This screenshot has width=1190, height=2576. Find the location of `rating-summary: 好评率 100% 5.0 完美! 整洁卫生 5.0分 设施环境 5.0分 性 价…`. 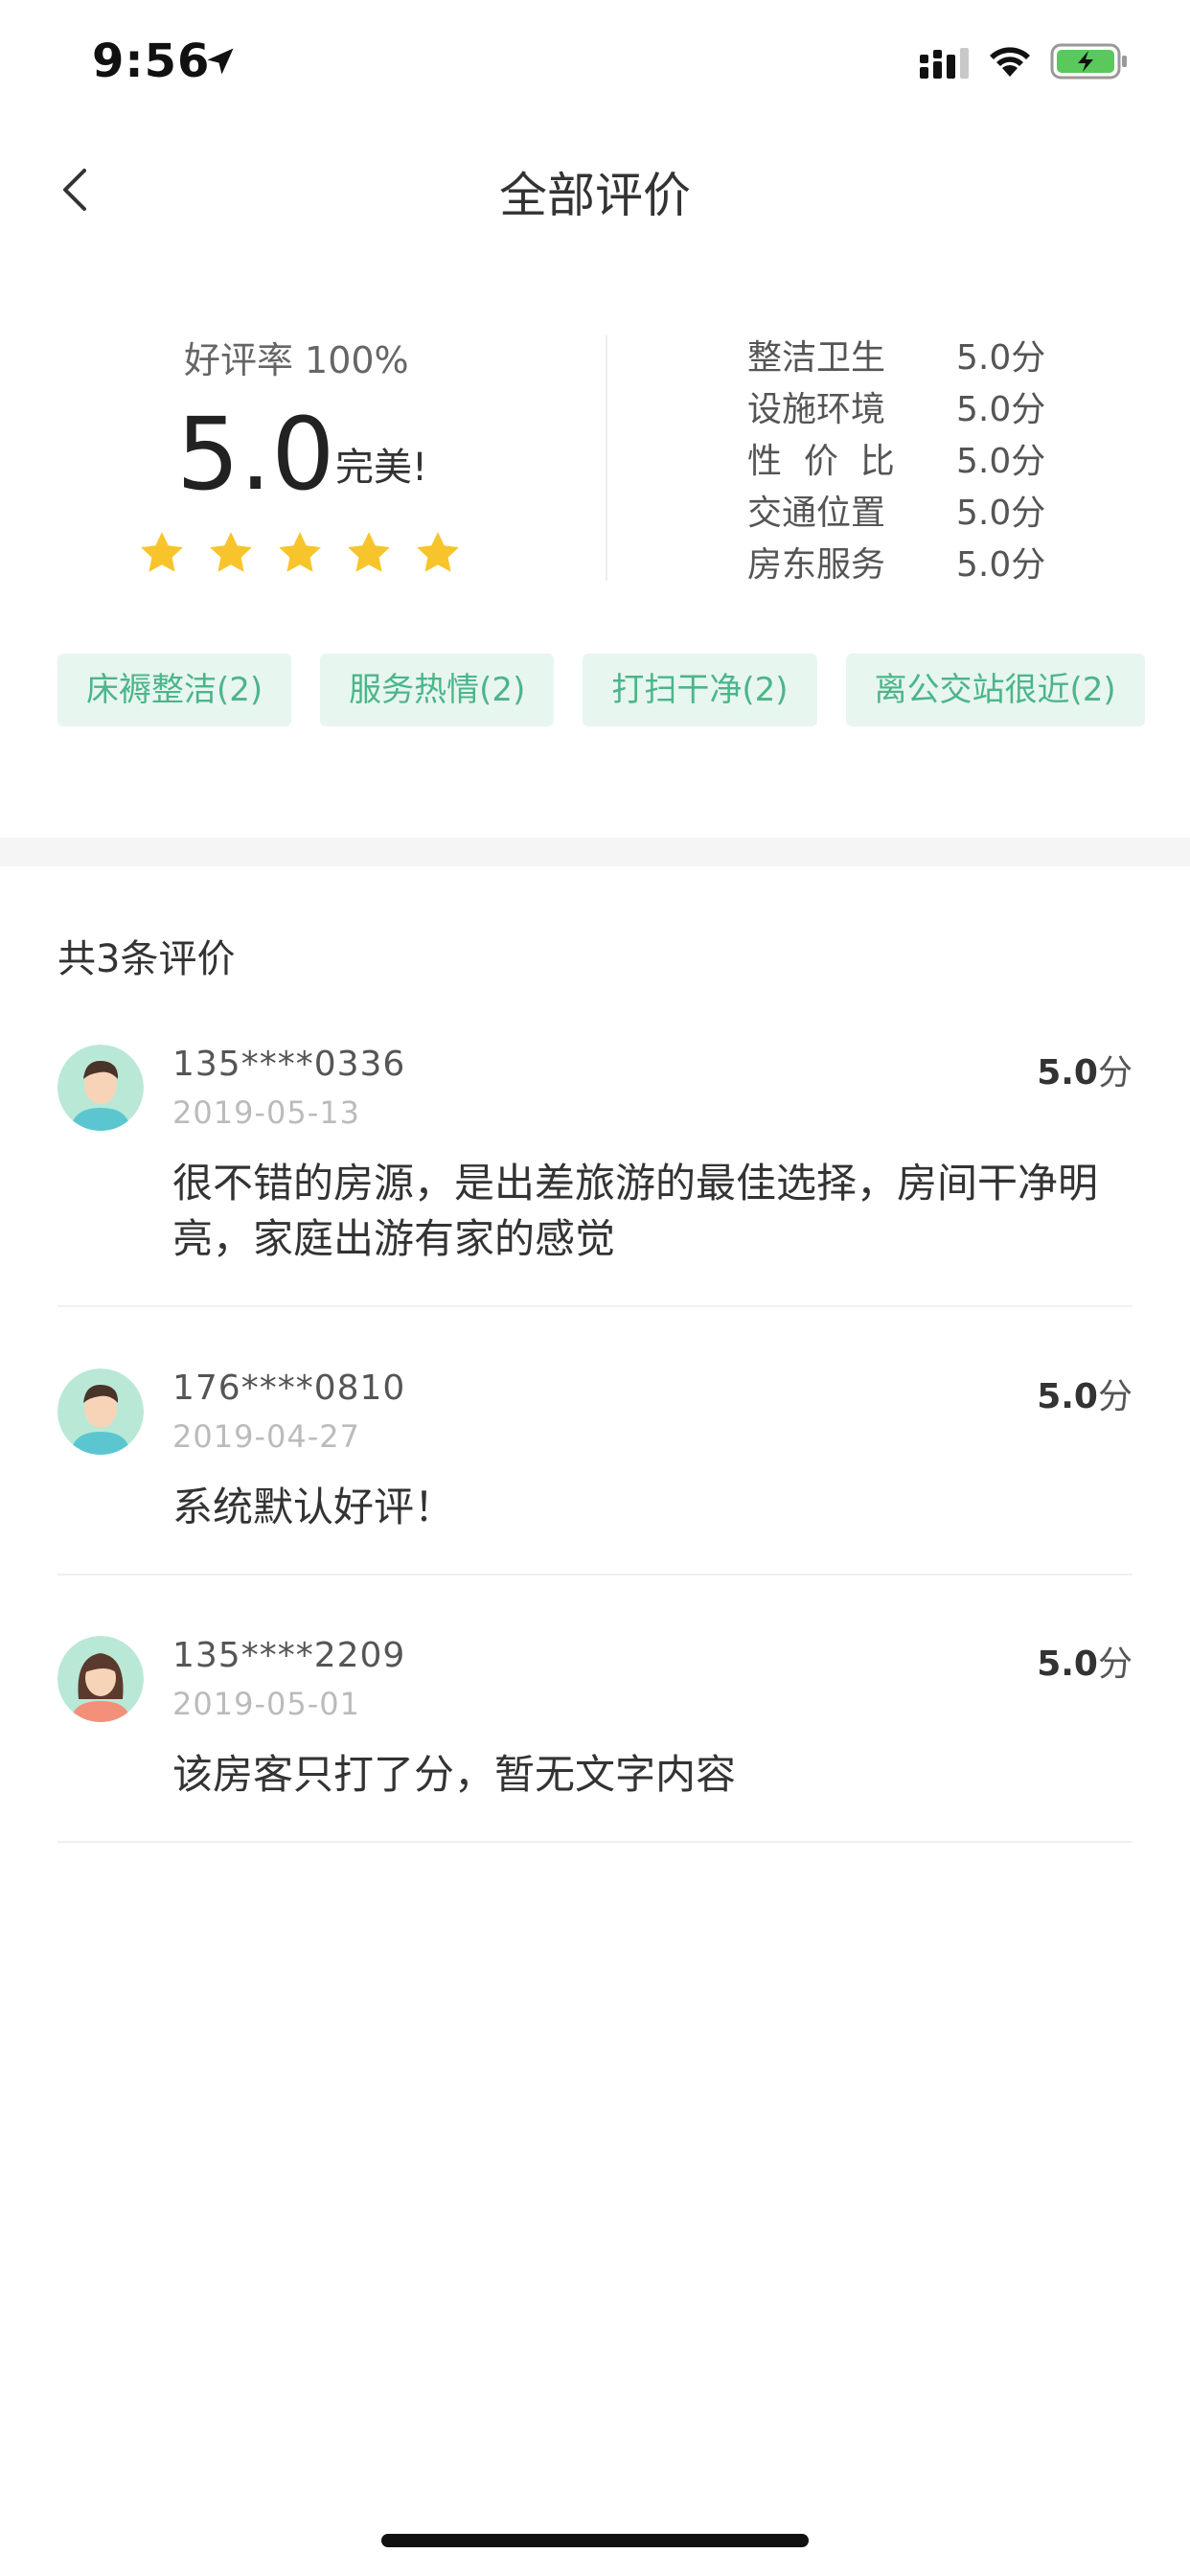

rating-summary: 好评率 100% 5.0 完美! 整洁卫生 5.0分 设施环境 5.0分 性 价… is located at coordinates (595, 455).